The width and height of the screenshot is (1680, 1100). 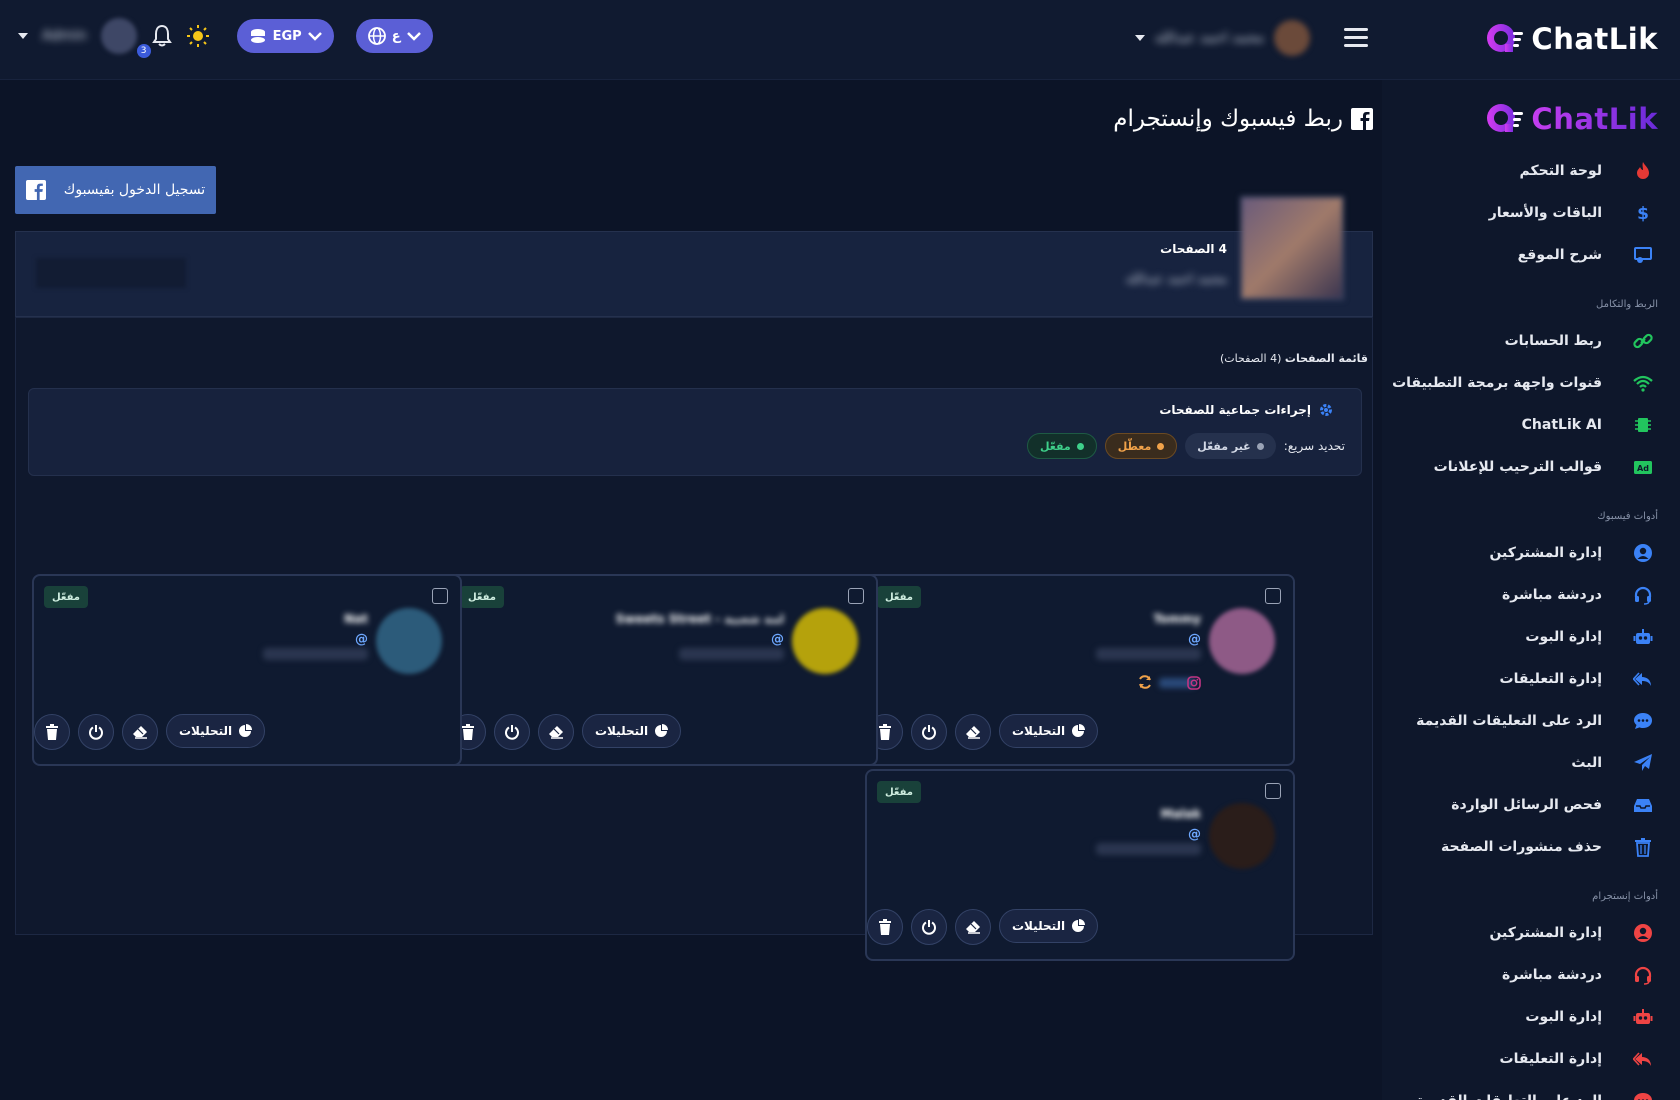 I want to click on sidebar-brand-logo: ChatLik, so click(x=1571, y=119).